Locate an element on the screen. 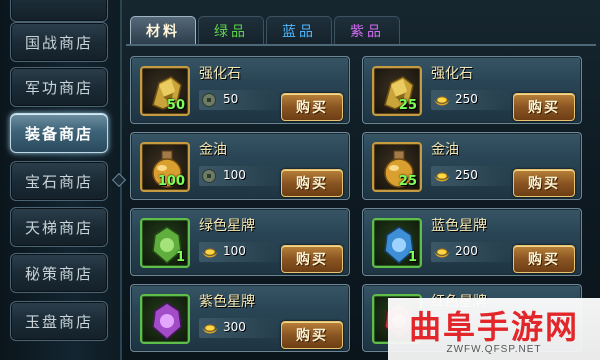 Image resolution: width=600 pixels, height=360 pixels. item-price: 50 is located at coordinates (231, 99).